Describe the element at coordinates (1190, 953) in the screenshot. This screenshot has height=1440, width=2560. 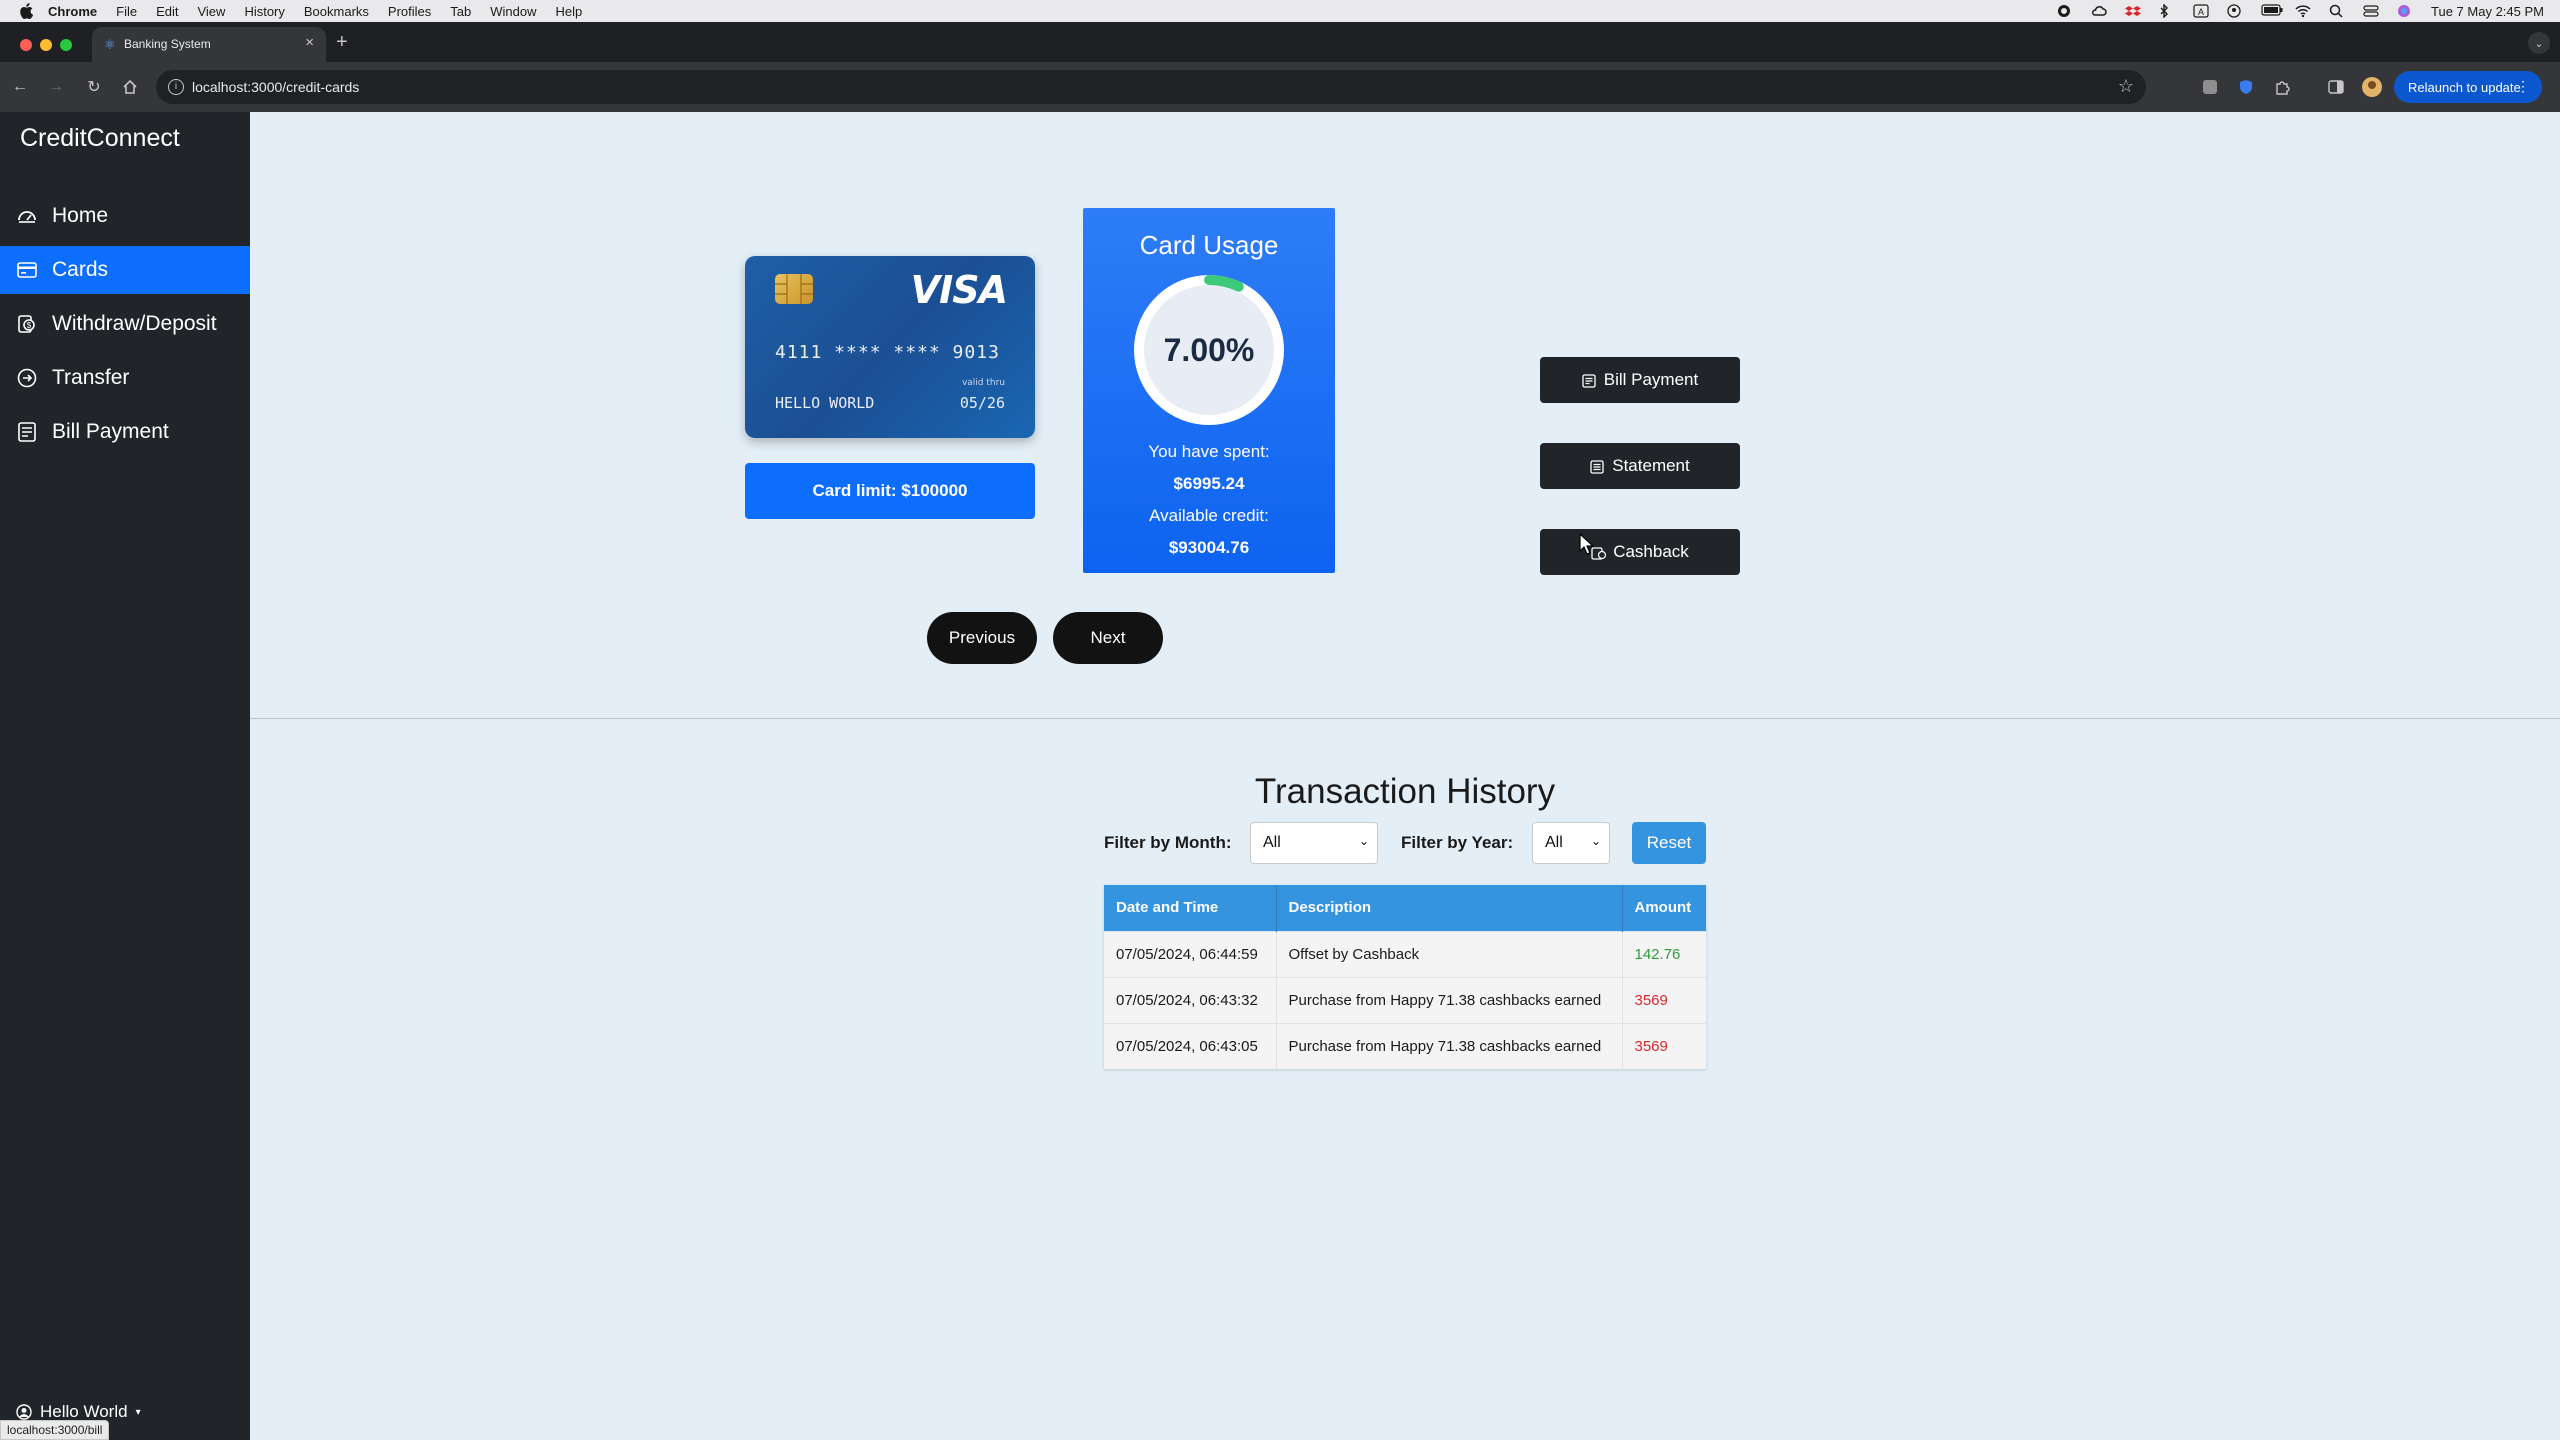
I see `transaction-date: 07/05/2024, 06:44:59` at that location.